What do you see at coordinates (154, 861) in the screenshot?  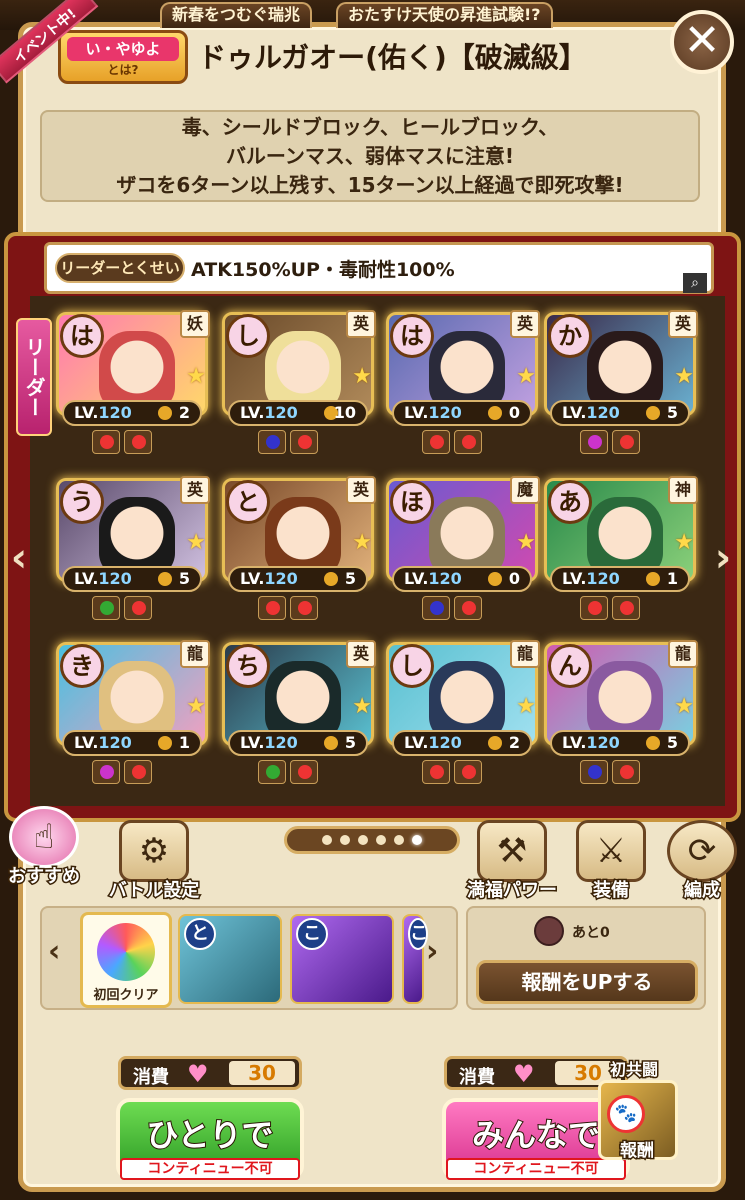 I see `battle-settings-button: ⚙ バトル設定` at bounding box center [154, 861].